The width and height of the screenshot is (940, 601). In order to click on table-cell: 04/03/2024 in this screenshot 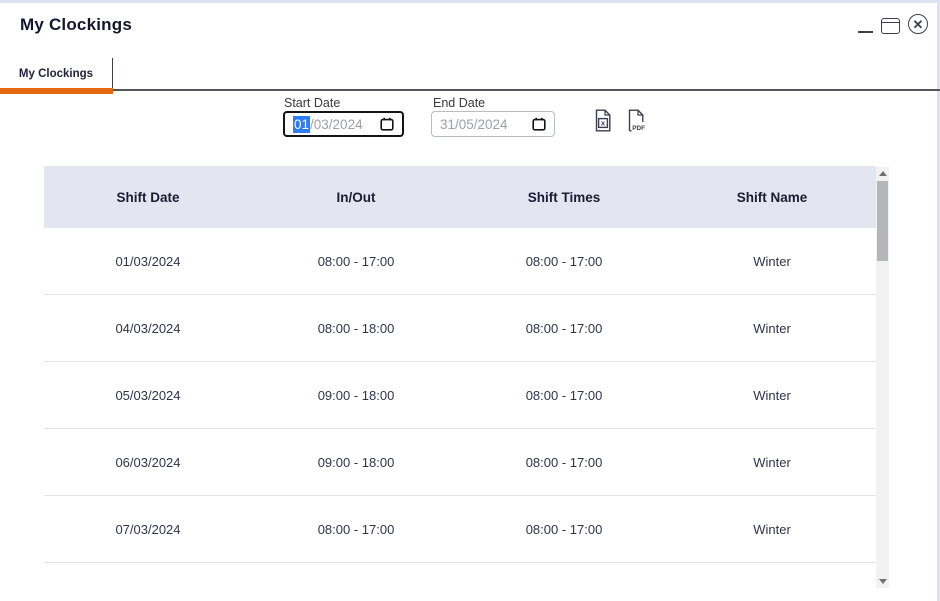, I will do `click(148, 328)`.